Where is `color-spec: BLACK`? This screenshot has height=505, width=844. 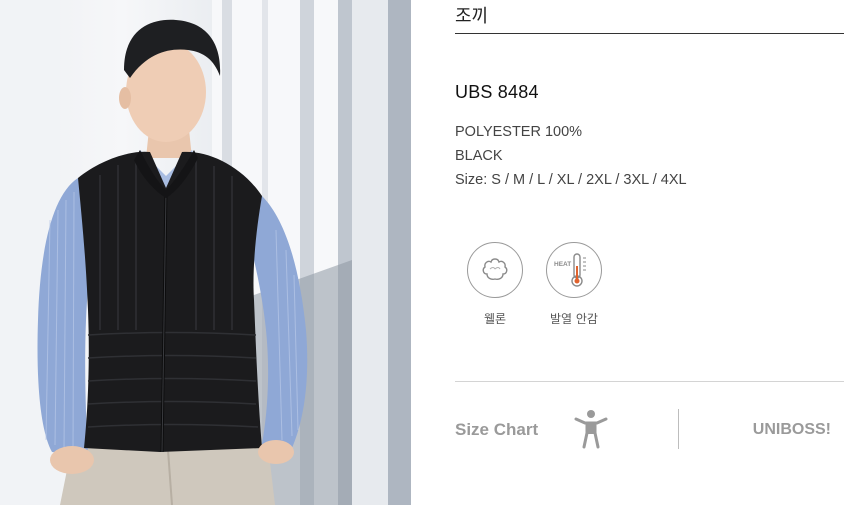
color-spec: BLACK is located at coordinates (479, 156).